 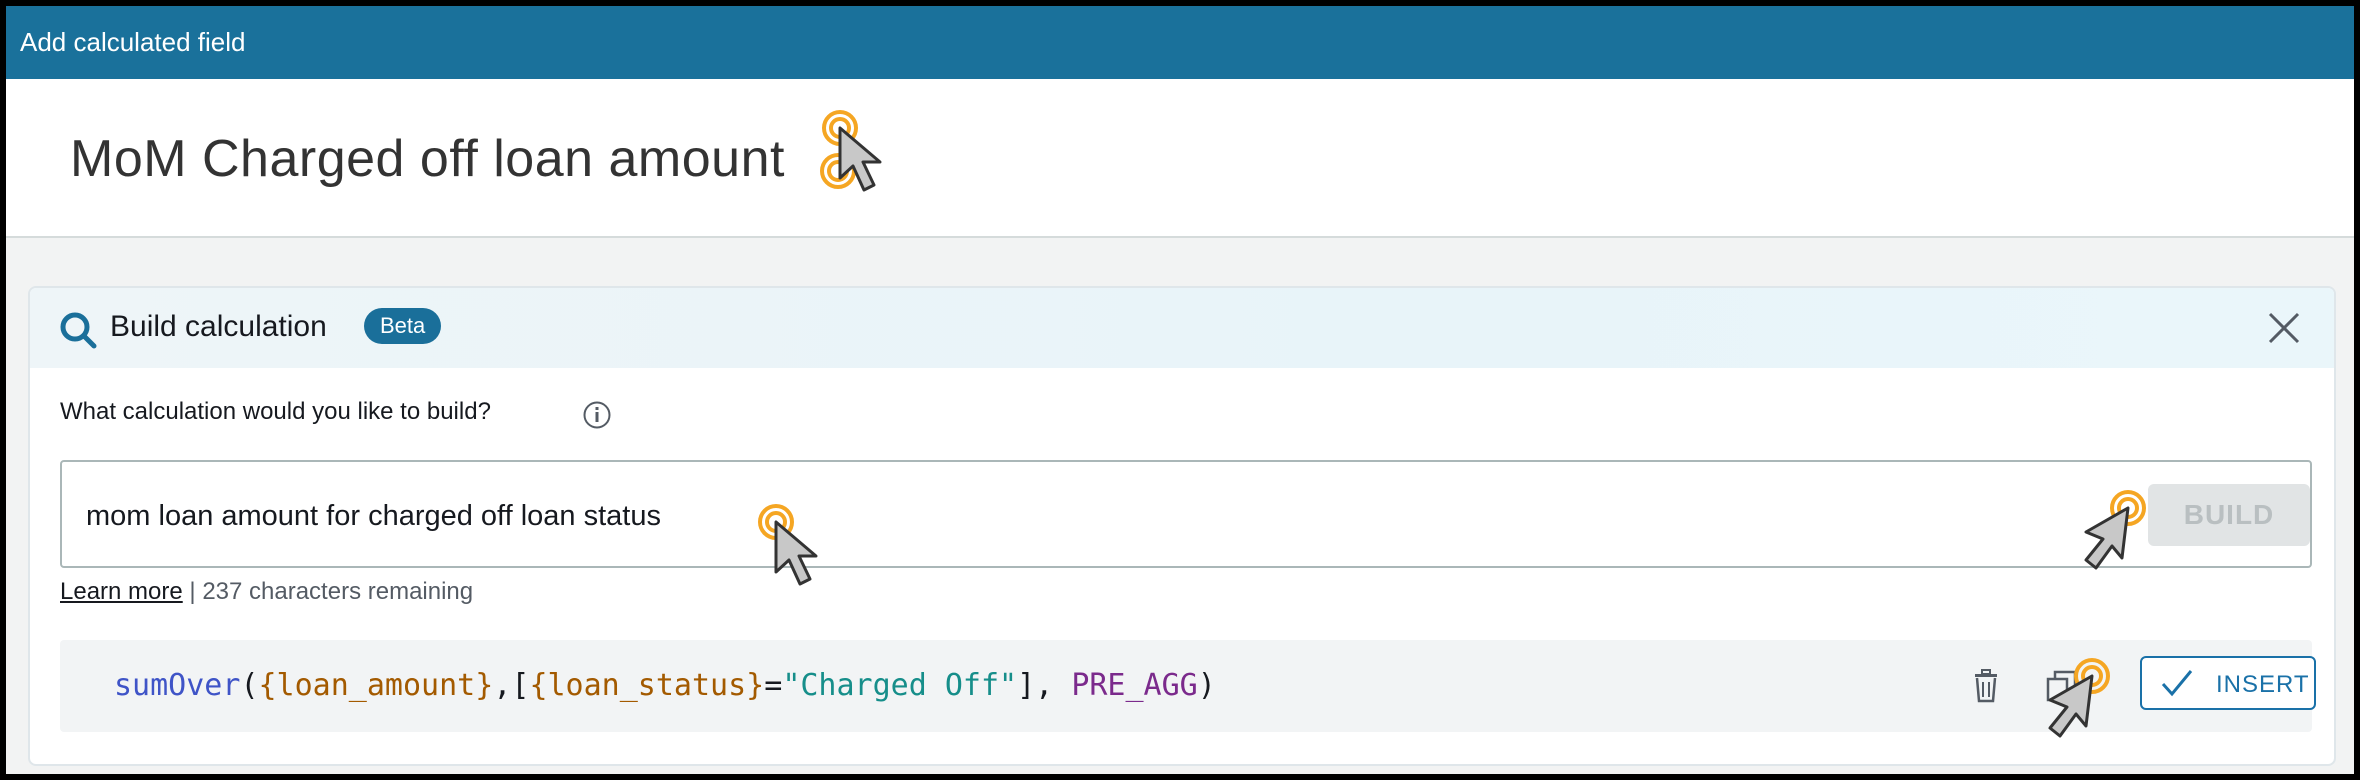 What do you see at coordinates (647, 685) in the screenshot?
I see `formula-field-loan-status: {loan_status}` at bounding box center [647, 685].